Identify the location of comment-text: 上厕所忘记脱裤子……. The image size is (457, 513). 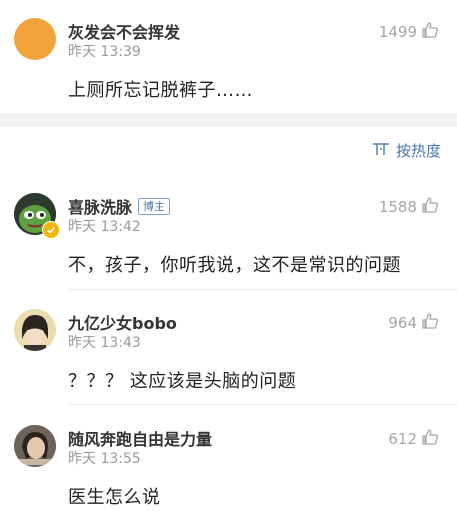
(160, 90).